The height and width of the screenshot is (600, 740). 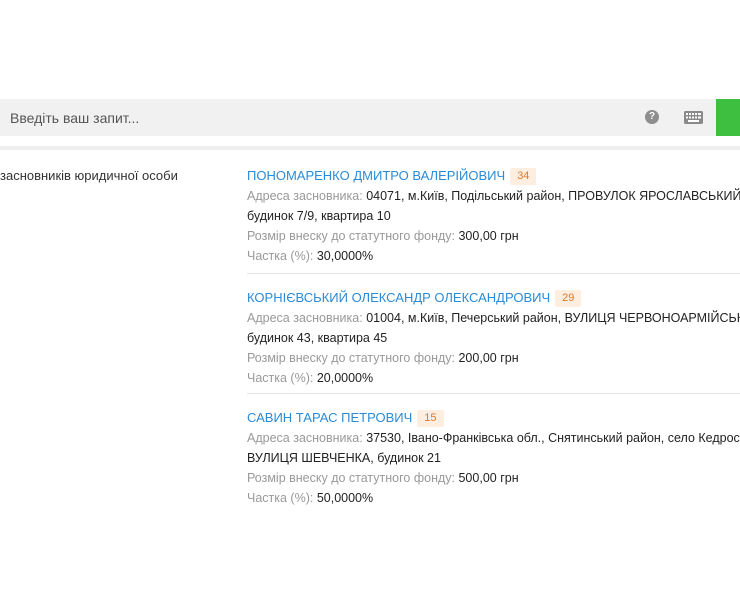 I want to click on founder-count-badge: 15, so click(x=430, y=418).